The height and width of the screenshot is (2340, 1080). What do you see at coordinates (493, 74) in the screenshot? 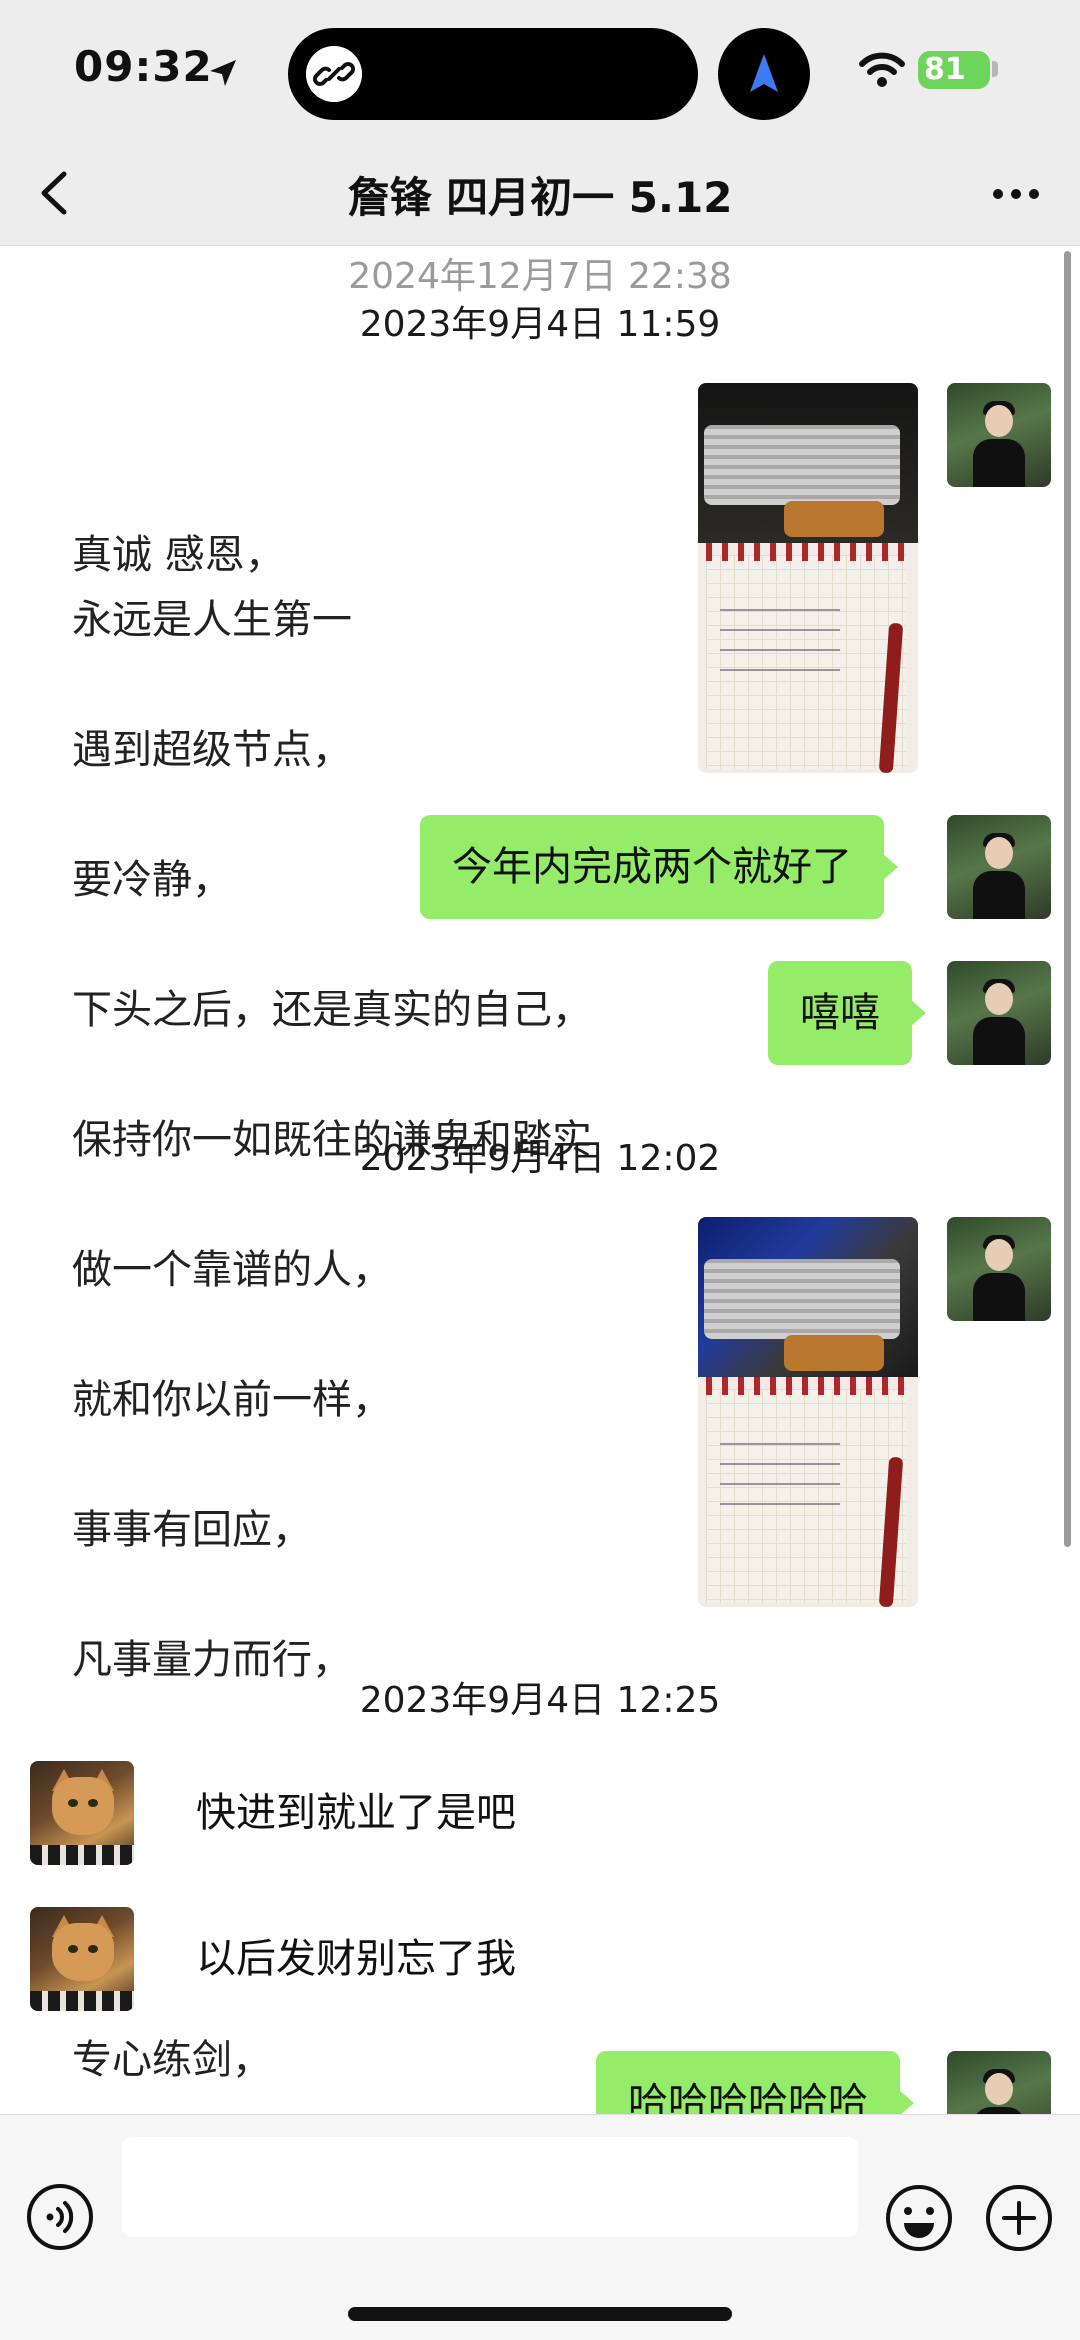
I see `dynamic-island` at bounding box center [493, 74].